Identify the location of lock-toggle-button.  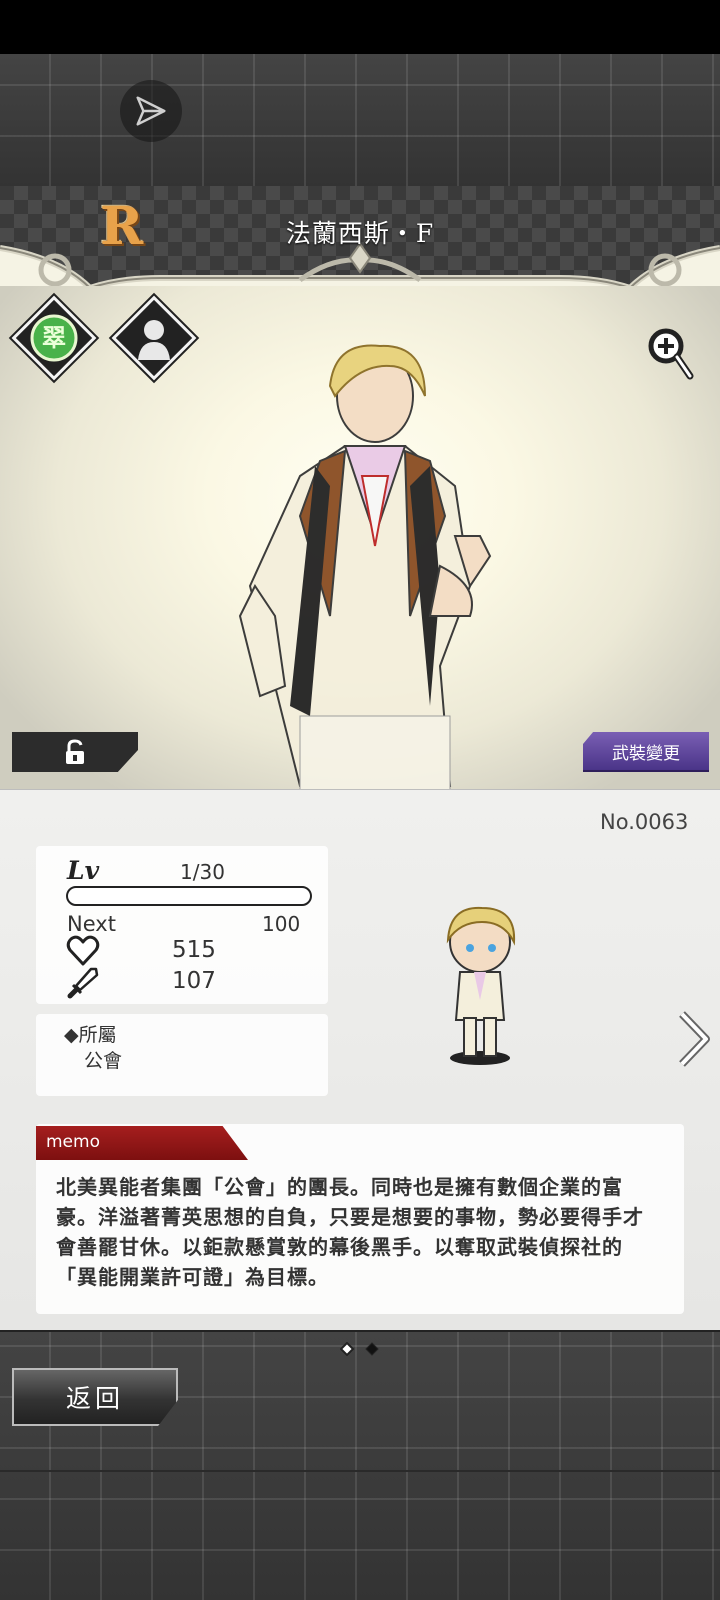
(75, 752).